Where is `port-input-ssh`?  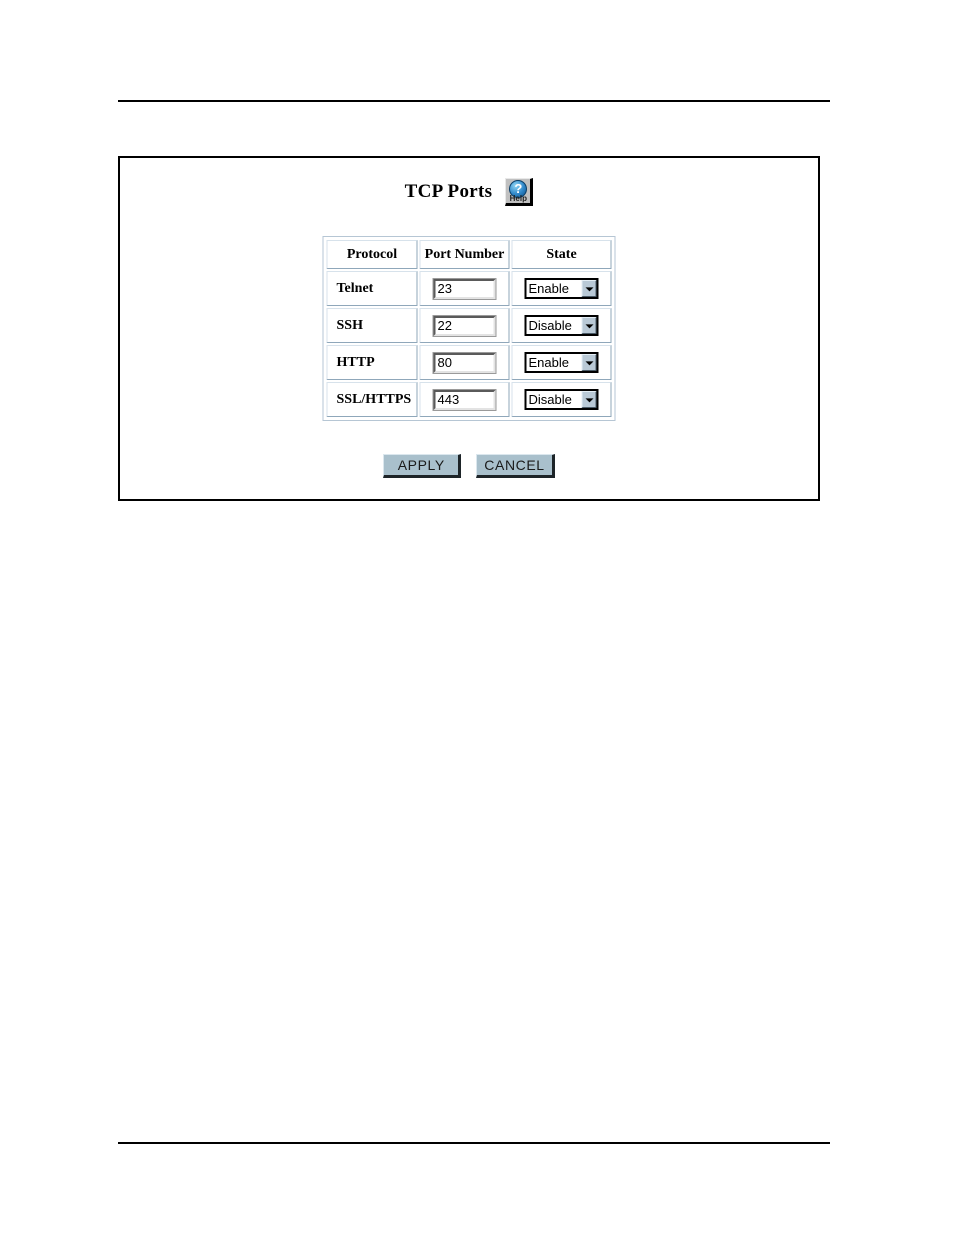 port-input-ssh is located at coordinates (464, 325).